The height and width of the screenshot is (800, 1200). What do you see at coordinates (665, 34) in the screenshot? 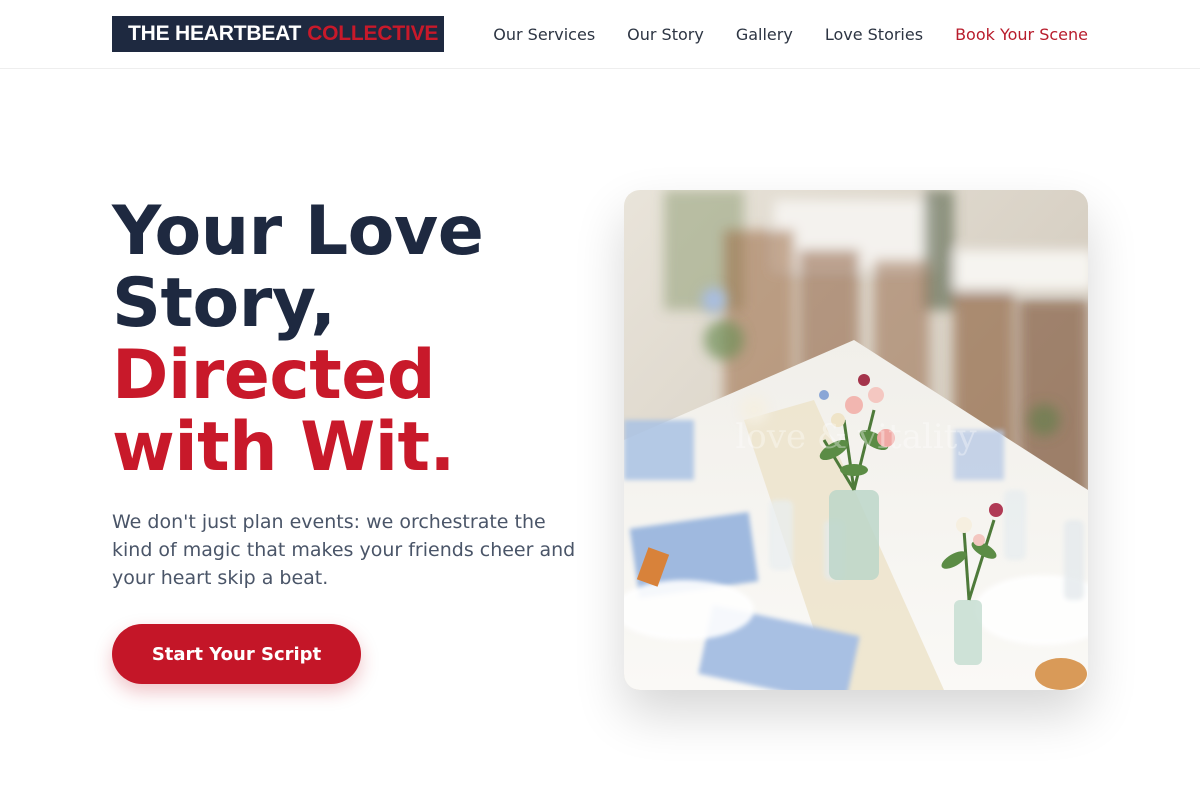
I see `nav-link-our-story: Our Story` at bounding box center [665, 34].